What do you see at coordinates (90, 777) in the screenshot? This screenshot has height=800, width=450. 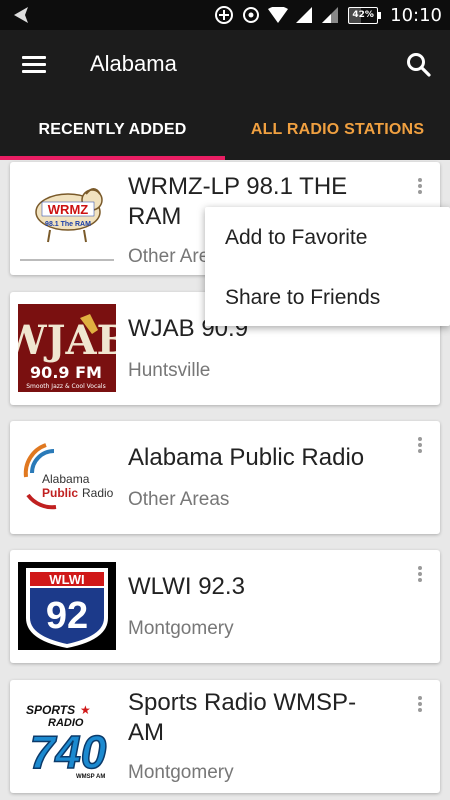 I see `svg-text: WMSP AM` at bounding box center [90, 777].